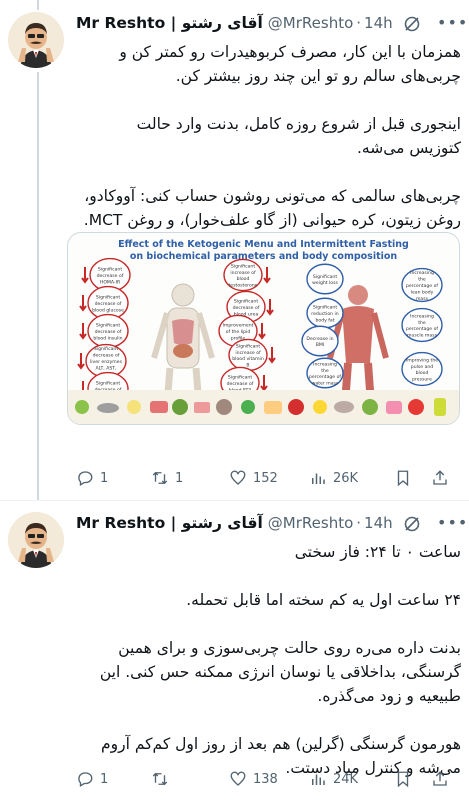 This screenshot has height=800, width=469. I want to click on right-label-2-text: BMI, so click(320, 345).